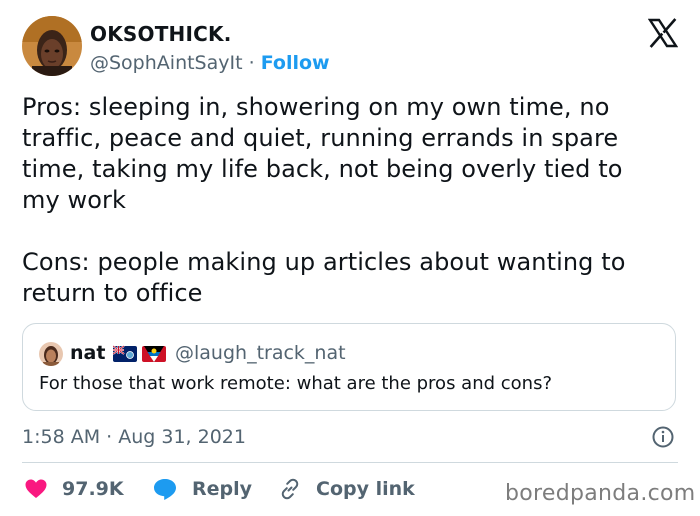 Image resolution: width=700 pixels, height=516 pixels. I want to click on falkland-islands-flag-icon, so click(125, 353).